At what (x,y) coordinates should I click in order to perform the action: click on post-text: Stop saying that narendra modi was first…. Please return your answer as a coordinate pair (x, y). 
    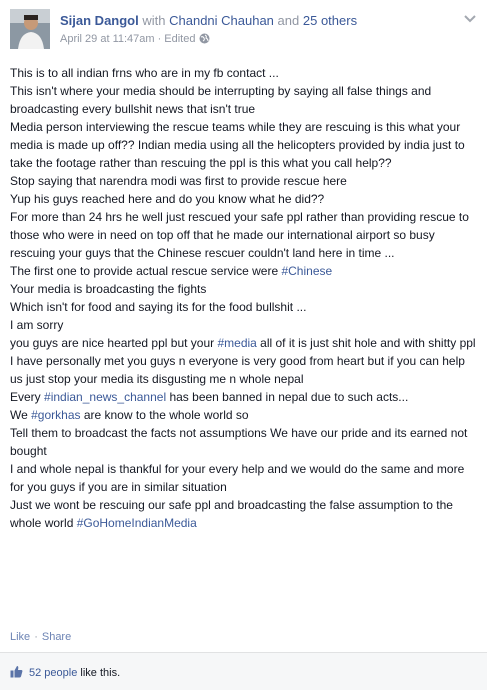
    Looking at the image, I should click on (178, 181).